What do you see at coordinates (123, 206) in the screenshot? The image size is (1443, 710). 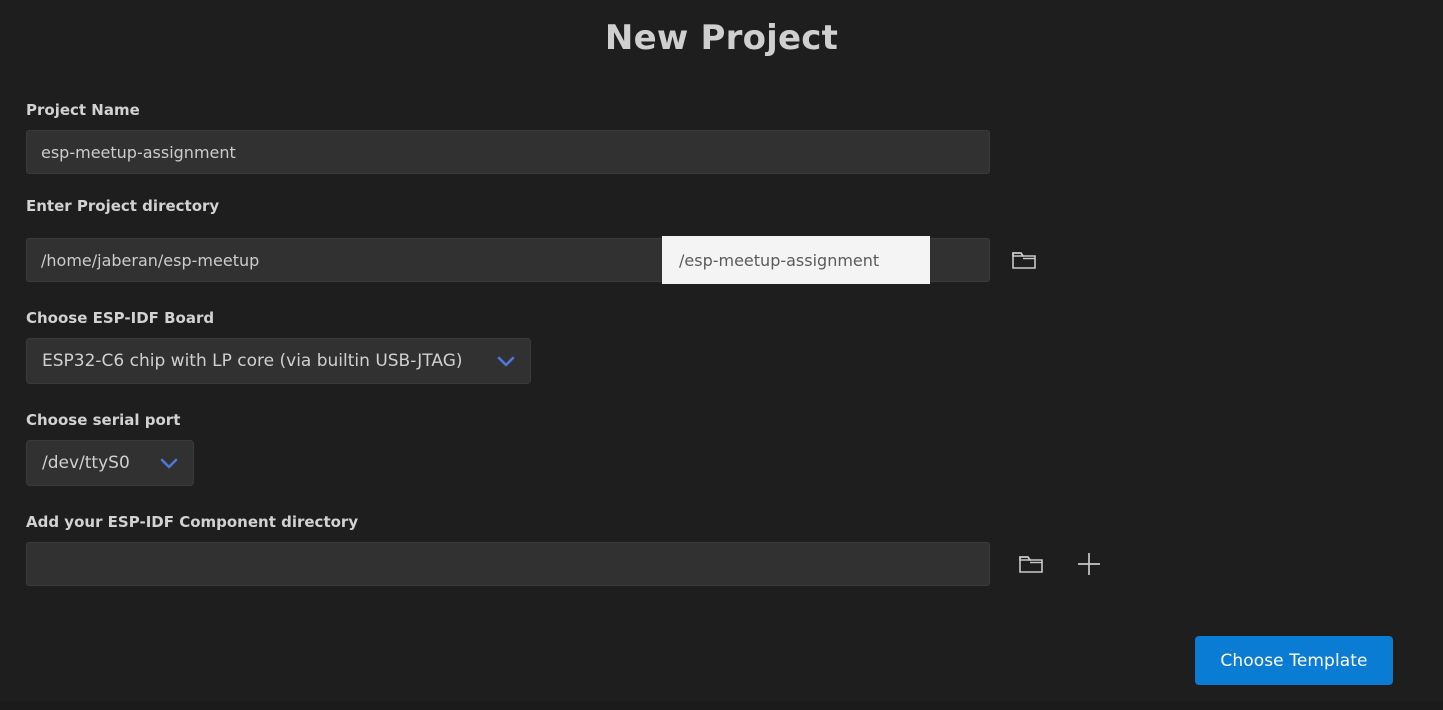 I see `project-directory-label: Enter Project directory` at bounding box center [123, 206].